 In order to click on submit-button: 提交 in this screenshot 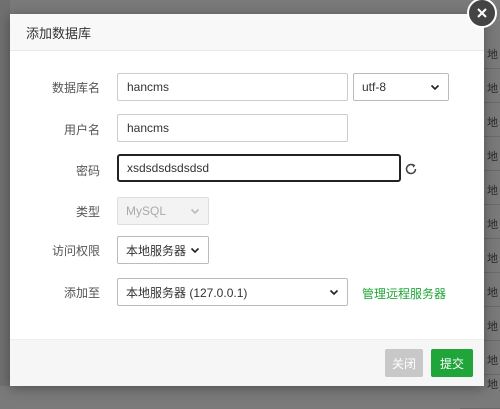, I will do `click(452, 363)`.